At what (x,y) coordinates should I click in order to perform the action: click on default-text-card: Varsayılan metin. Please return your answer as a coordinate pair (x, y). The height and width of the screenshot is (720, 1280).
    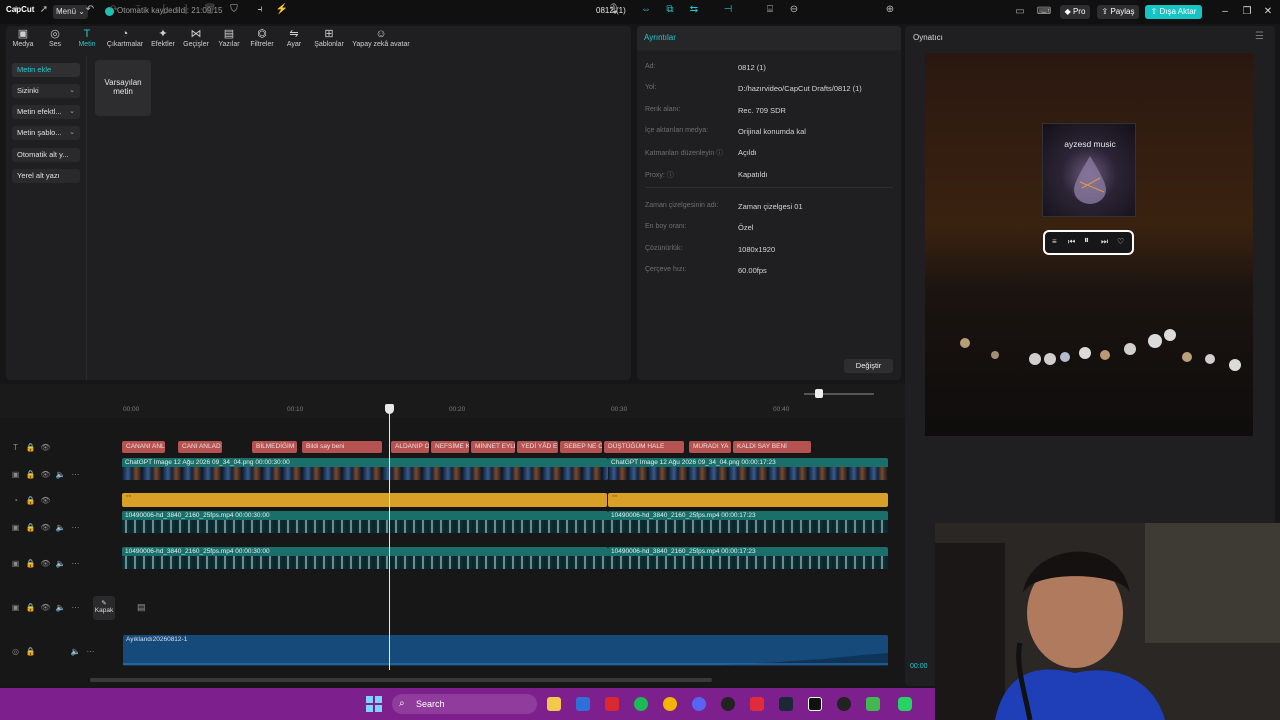
    Looking at the image, I should click on (123, 88).